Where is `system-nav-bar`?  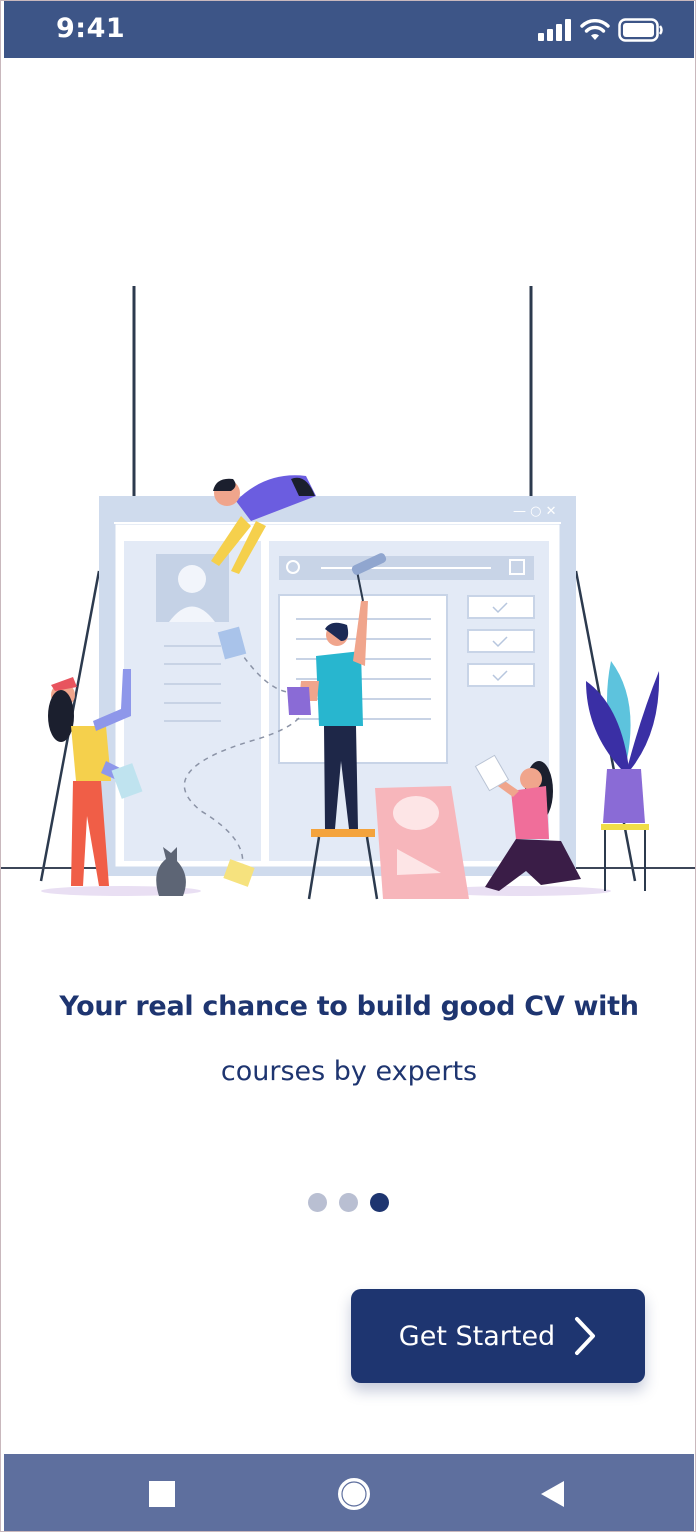 system-nav-bar is located at coordinates (349, 1492).